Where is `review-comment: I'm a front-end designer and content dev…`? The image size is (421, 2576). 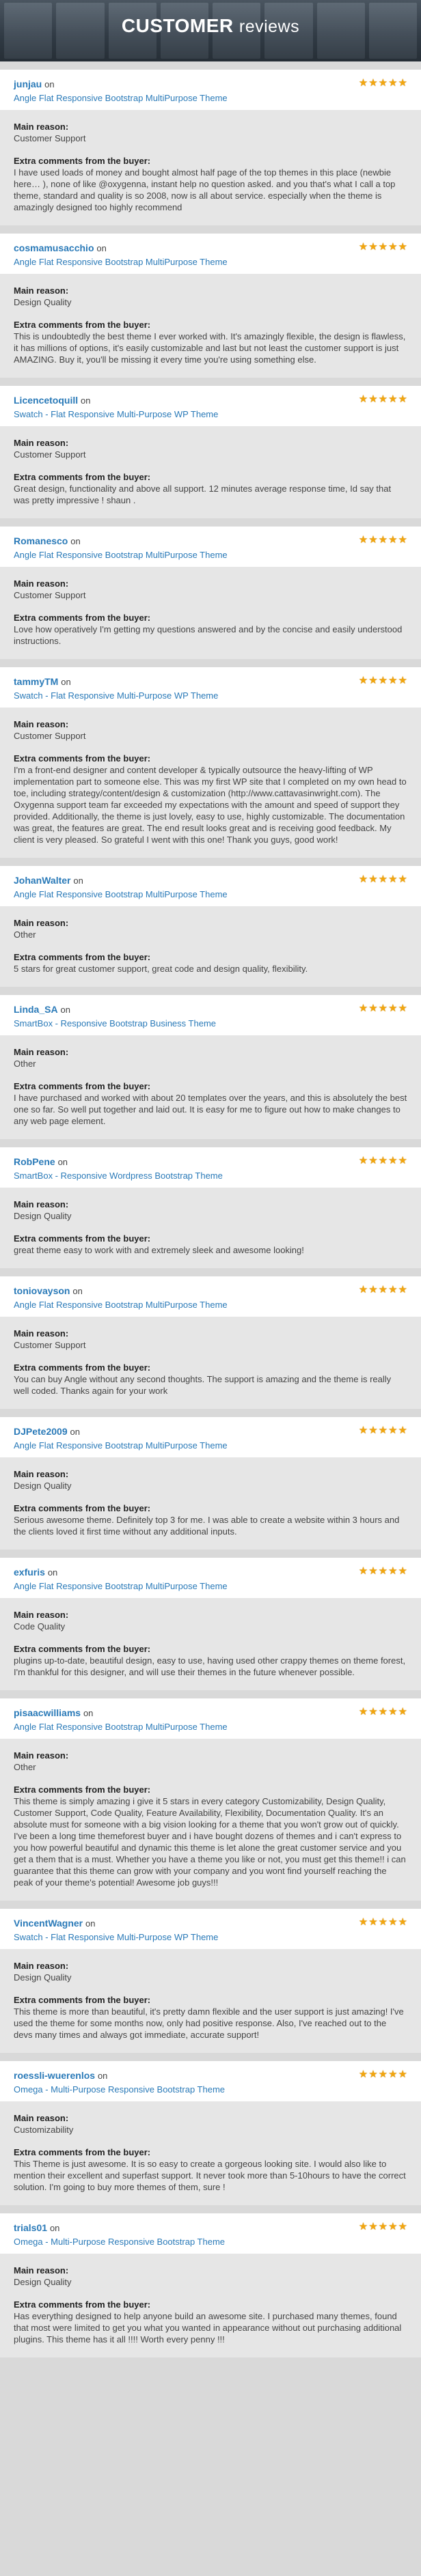 review-comment: I'm a front-end designer and content dev… is located at coordinates (210, 805).